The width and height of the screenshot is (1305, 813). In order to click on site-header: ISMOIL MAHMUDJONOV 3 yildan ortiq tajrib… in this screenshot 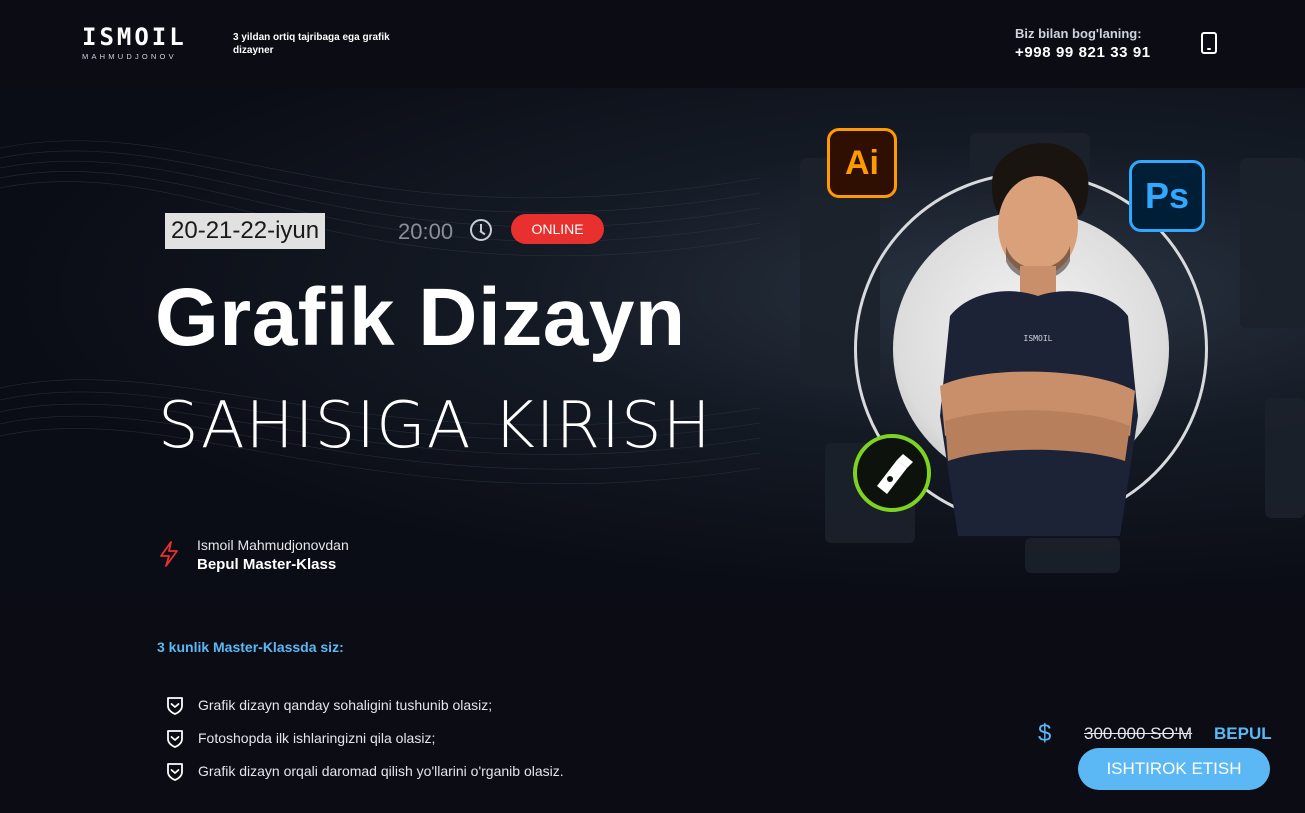, I will do `click(652, 44)`.